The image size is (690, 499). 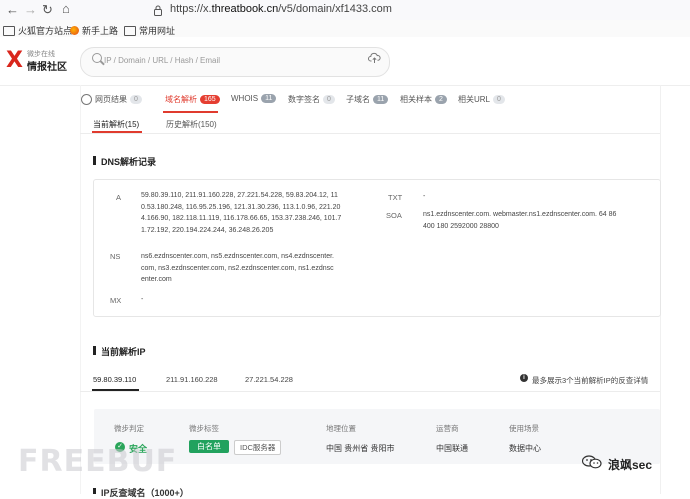 What do you see at coordinates (157, 31) in the screenshot?
I see `bookmark-label: 常用网址` at bounding box center [157, 31].